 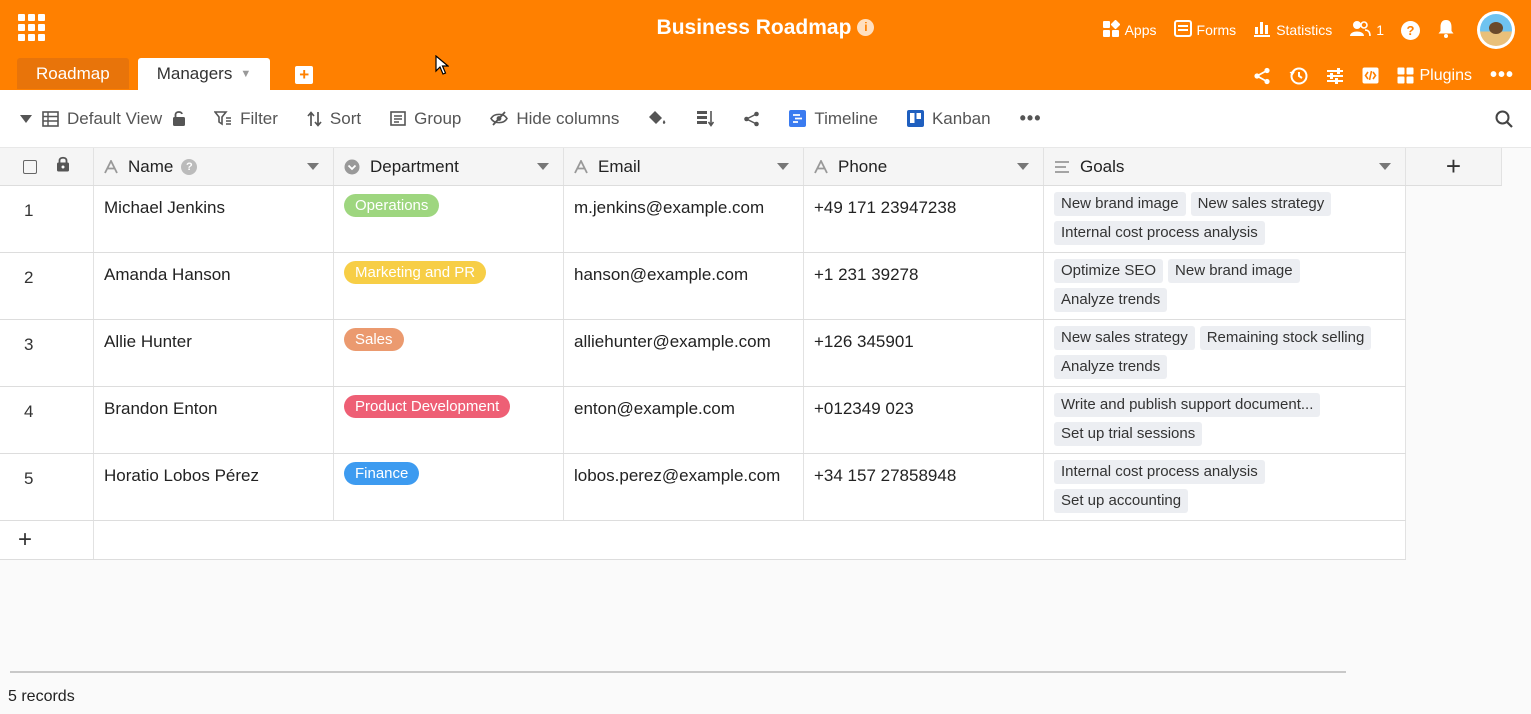 What do you see at coordinates (47, 353) in the screenshot?
I see `row-number: 3` at bounding box center [47, 353].